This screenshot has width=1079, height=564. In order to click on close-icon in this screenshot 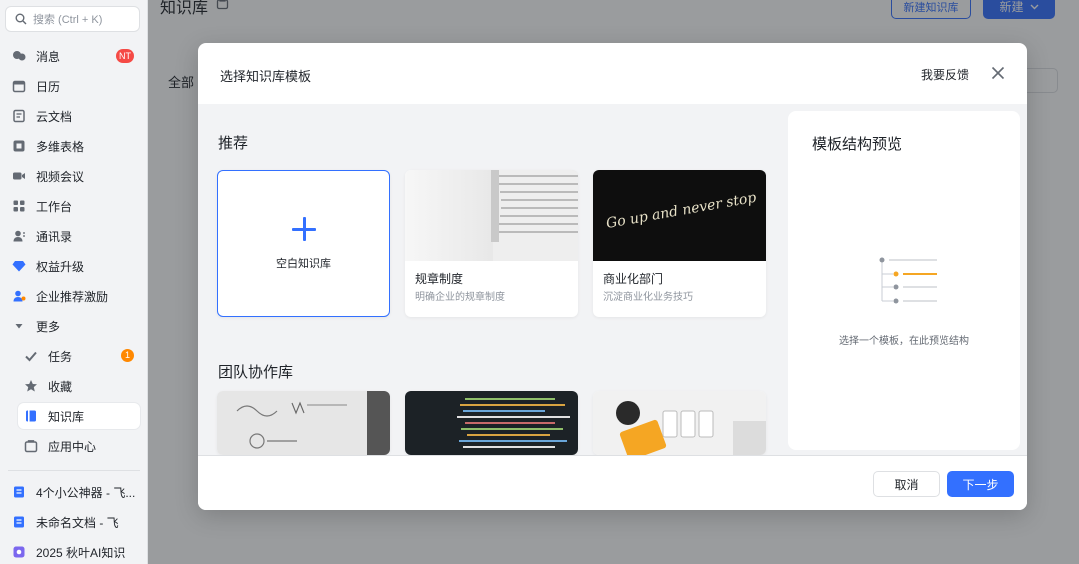, I will do `click(998, 73)`.